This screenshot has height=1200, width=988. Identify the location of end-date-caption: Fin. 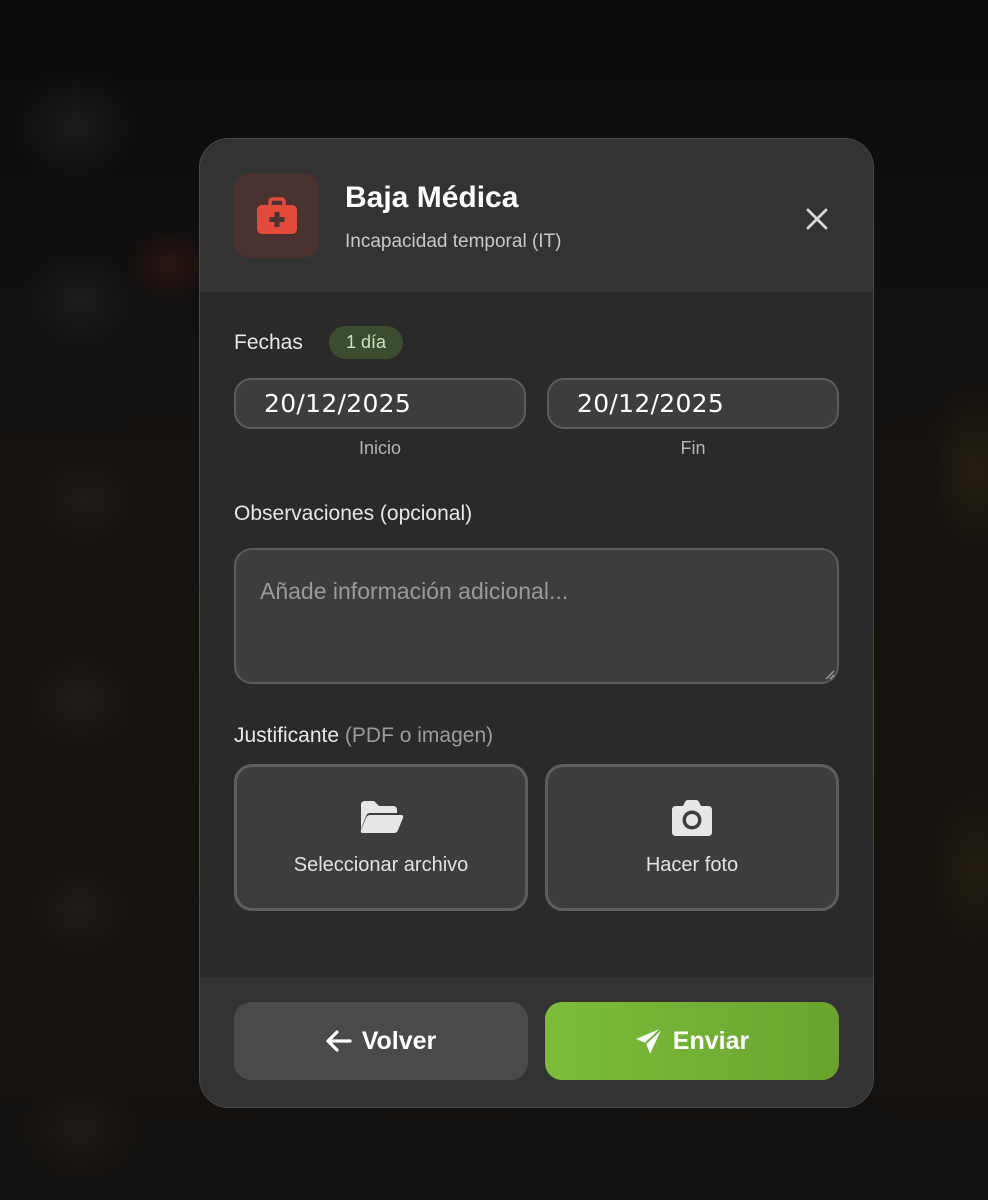
(693, 448).